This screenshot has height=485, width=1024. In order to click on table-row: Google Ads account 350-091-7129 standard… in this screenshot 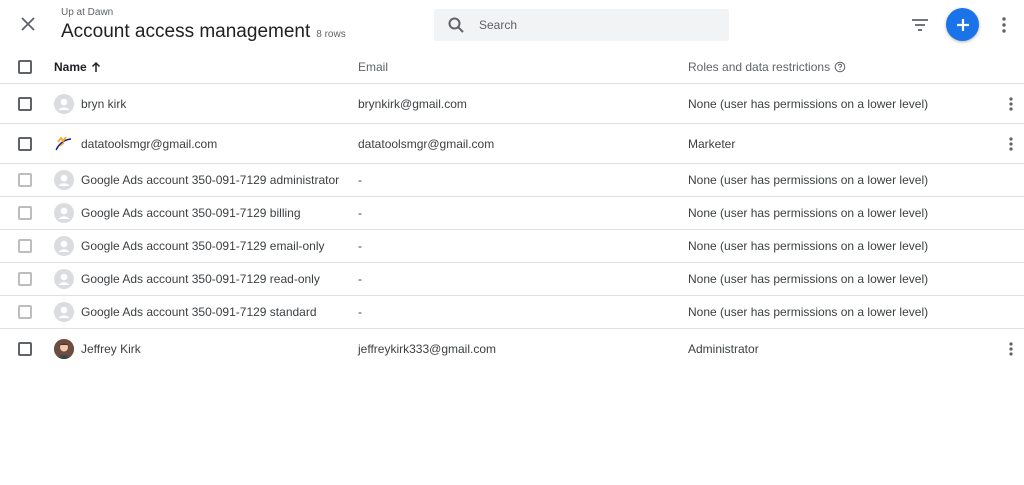, I will do `click(512, 312)`.